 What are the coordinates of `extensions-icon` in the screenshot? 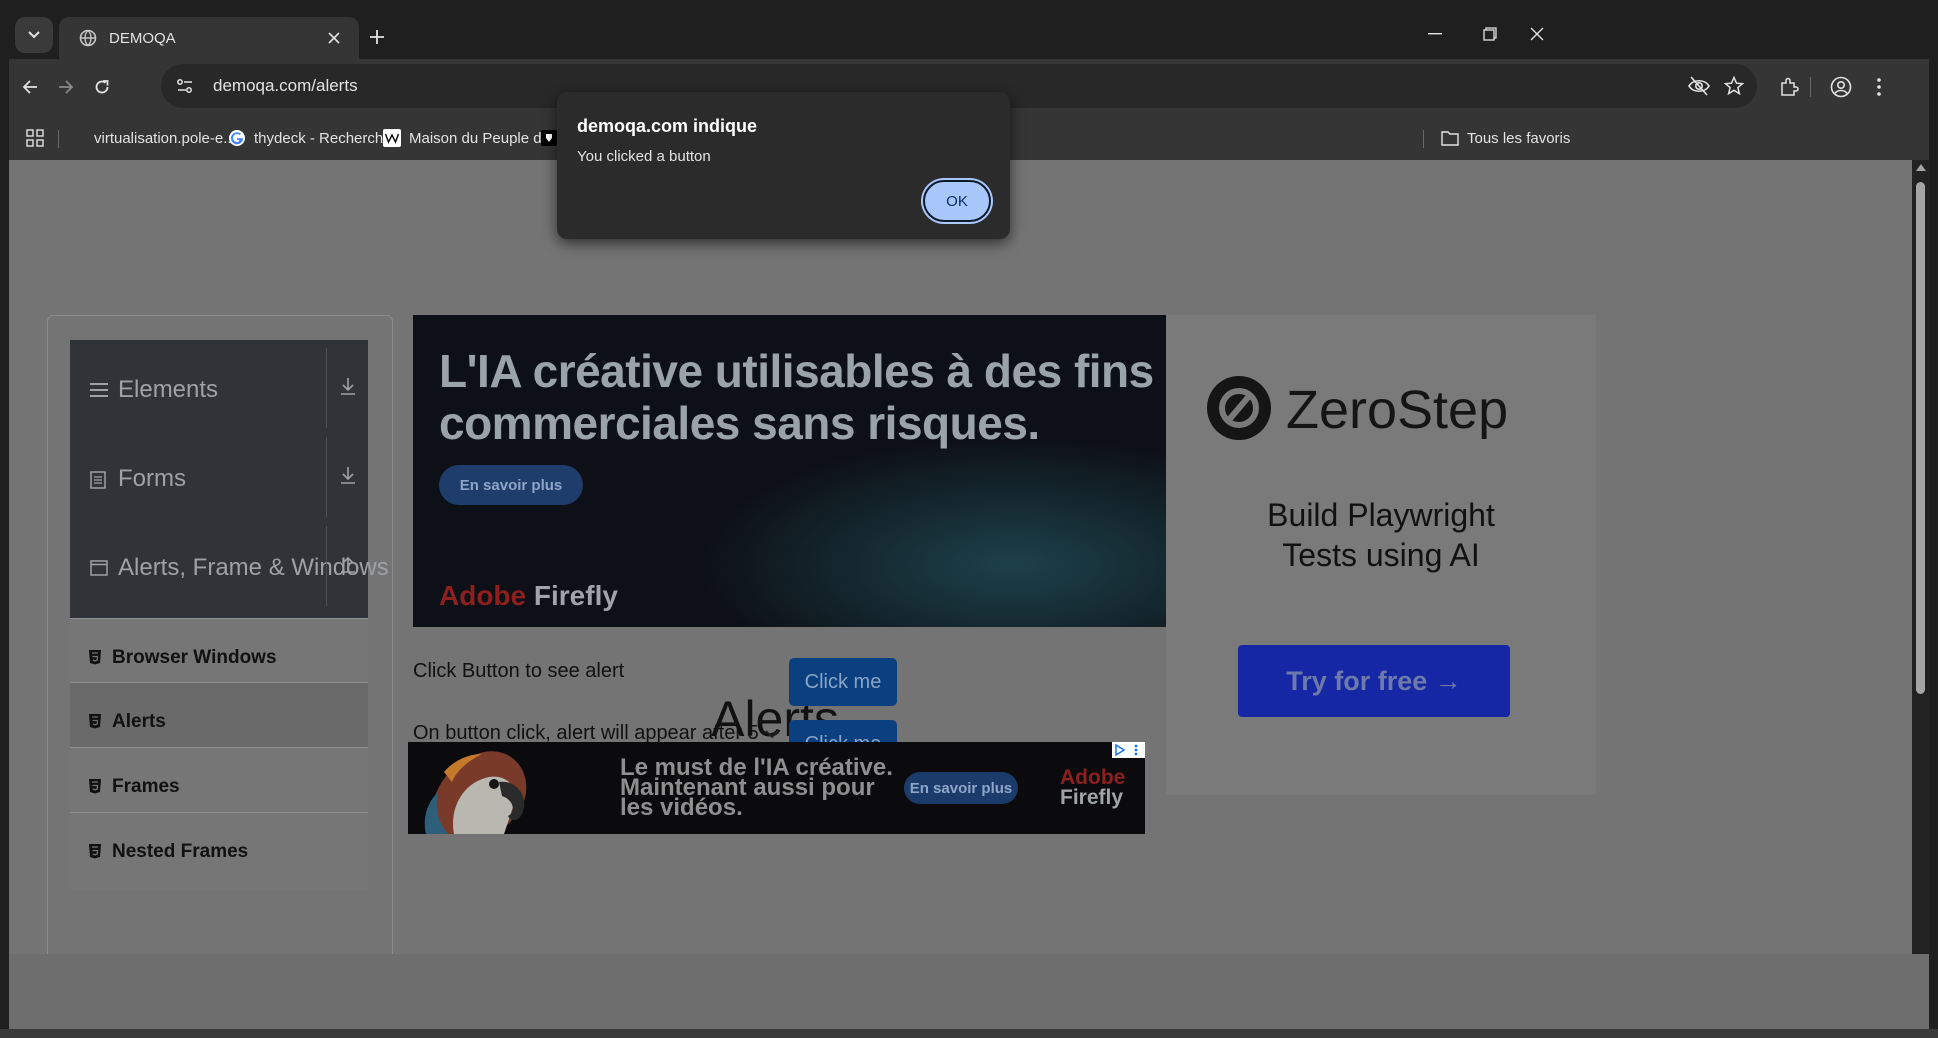 It's located at (1789, 87).